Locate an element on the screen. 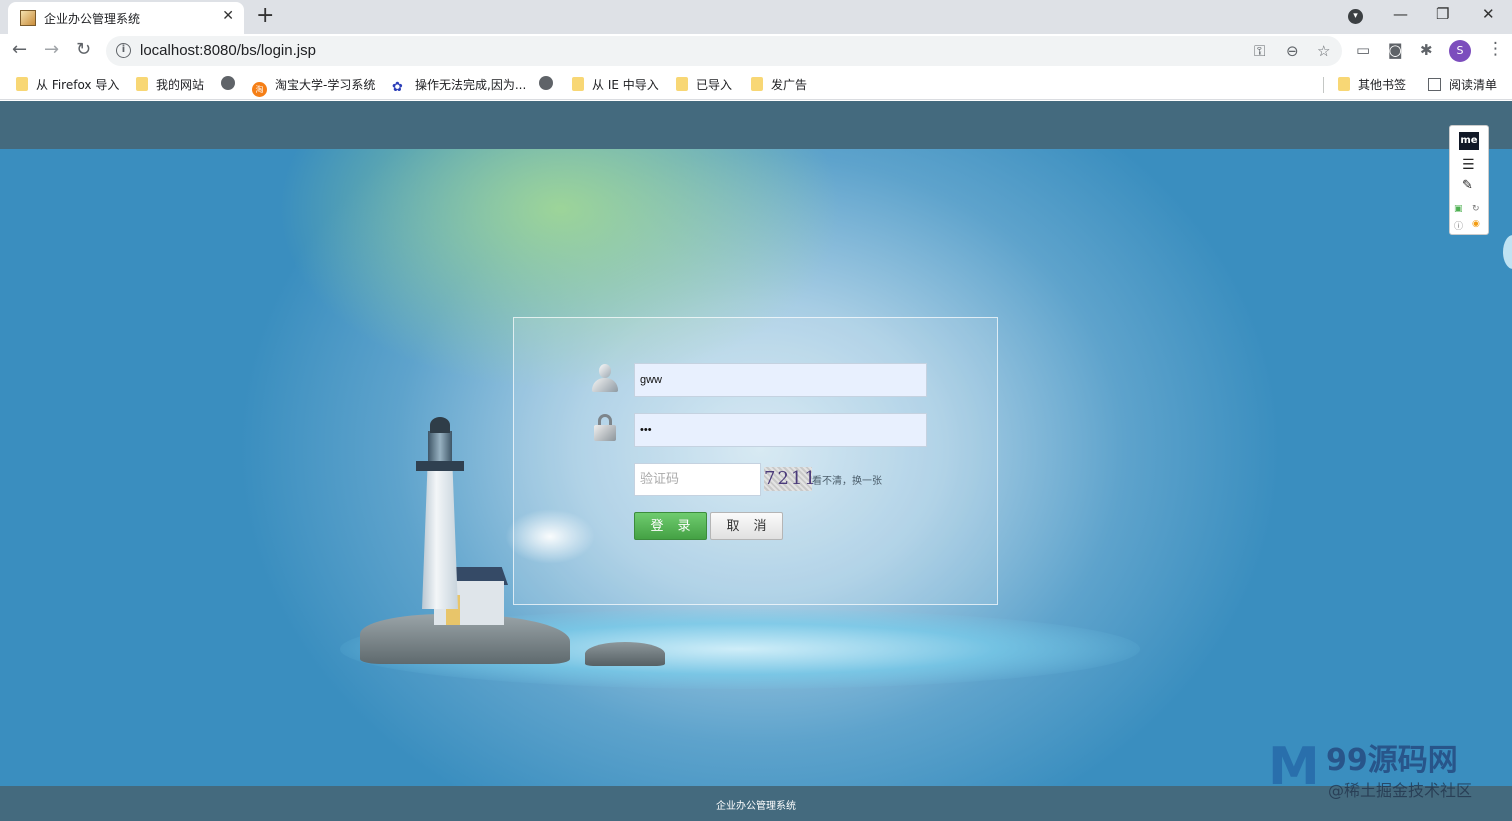 Image resolution: width=1512 pixels, height=821 pixels. rocks-image is located at coordinates (625, 654).